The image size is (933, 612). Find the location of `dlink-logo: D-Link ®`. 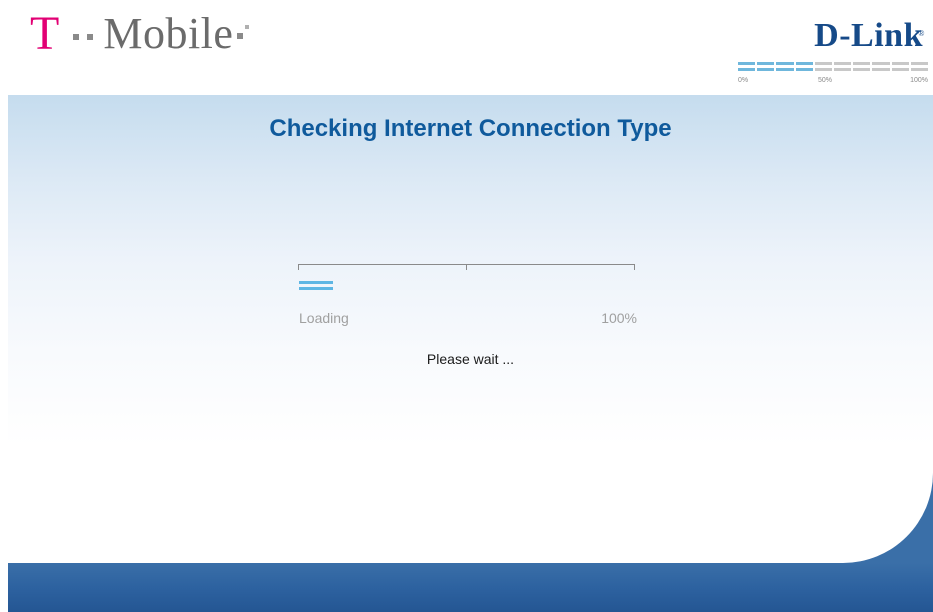

dlink-logo: D-Link ® is located at coordinates (869, 35).